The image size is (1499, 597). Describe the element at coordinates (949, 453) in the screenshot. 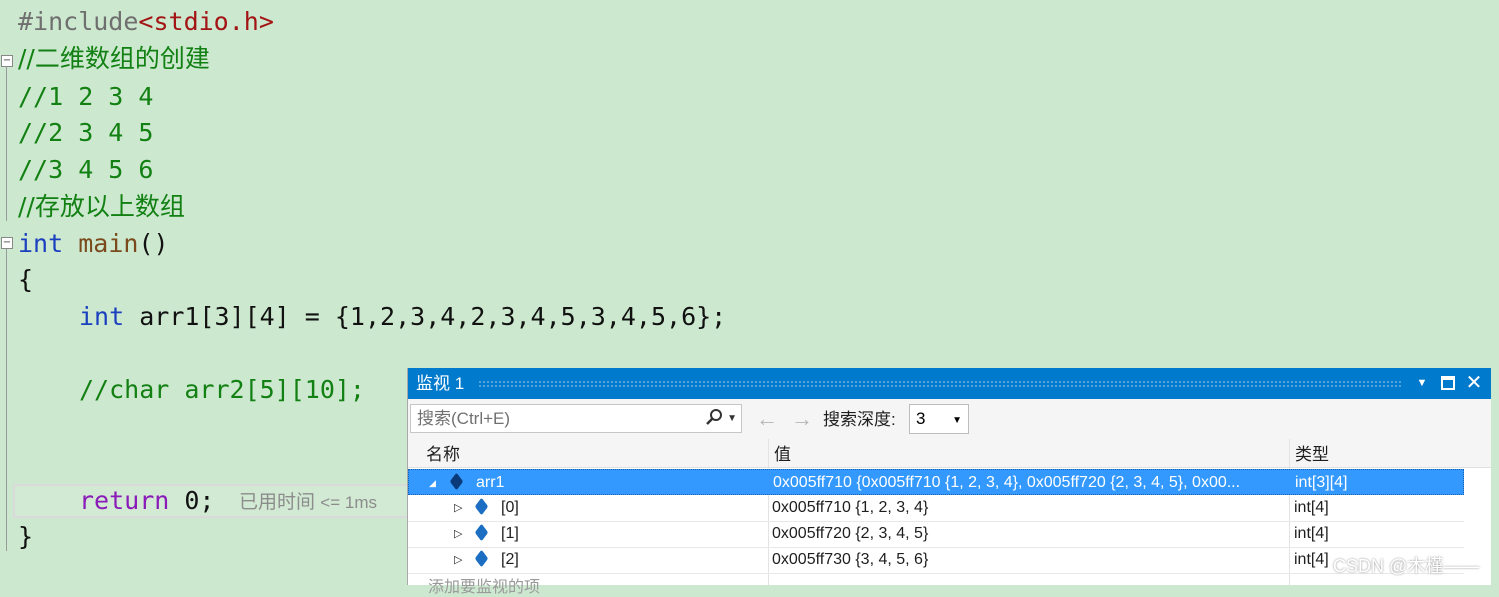

I see `grid-header: 名称 值 类型` at that location.